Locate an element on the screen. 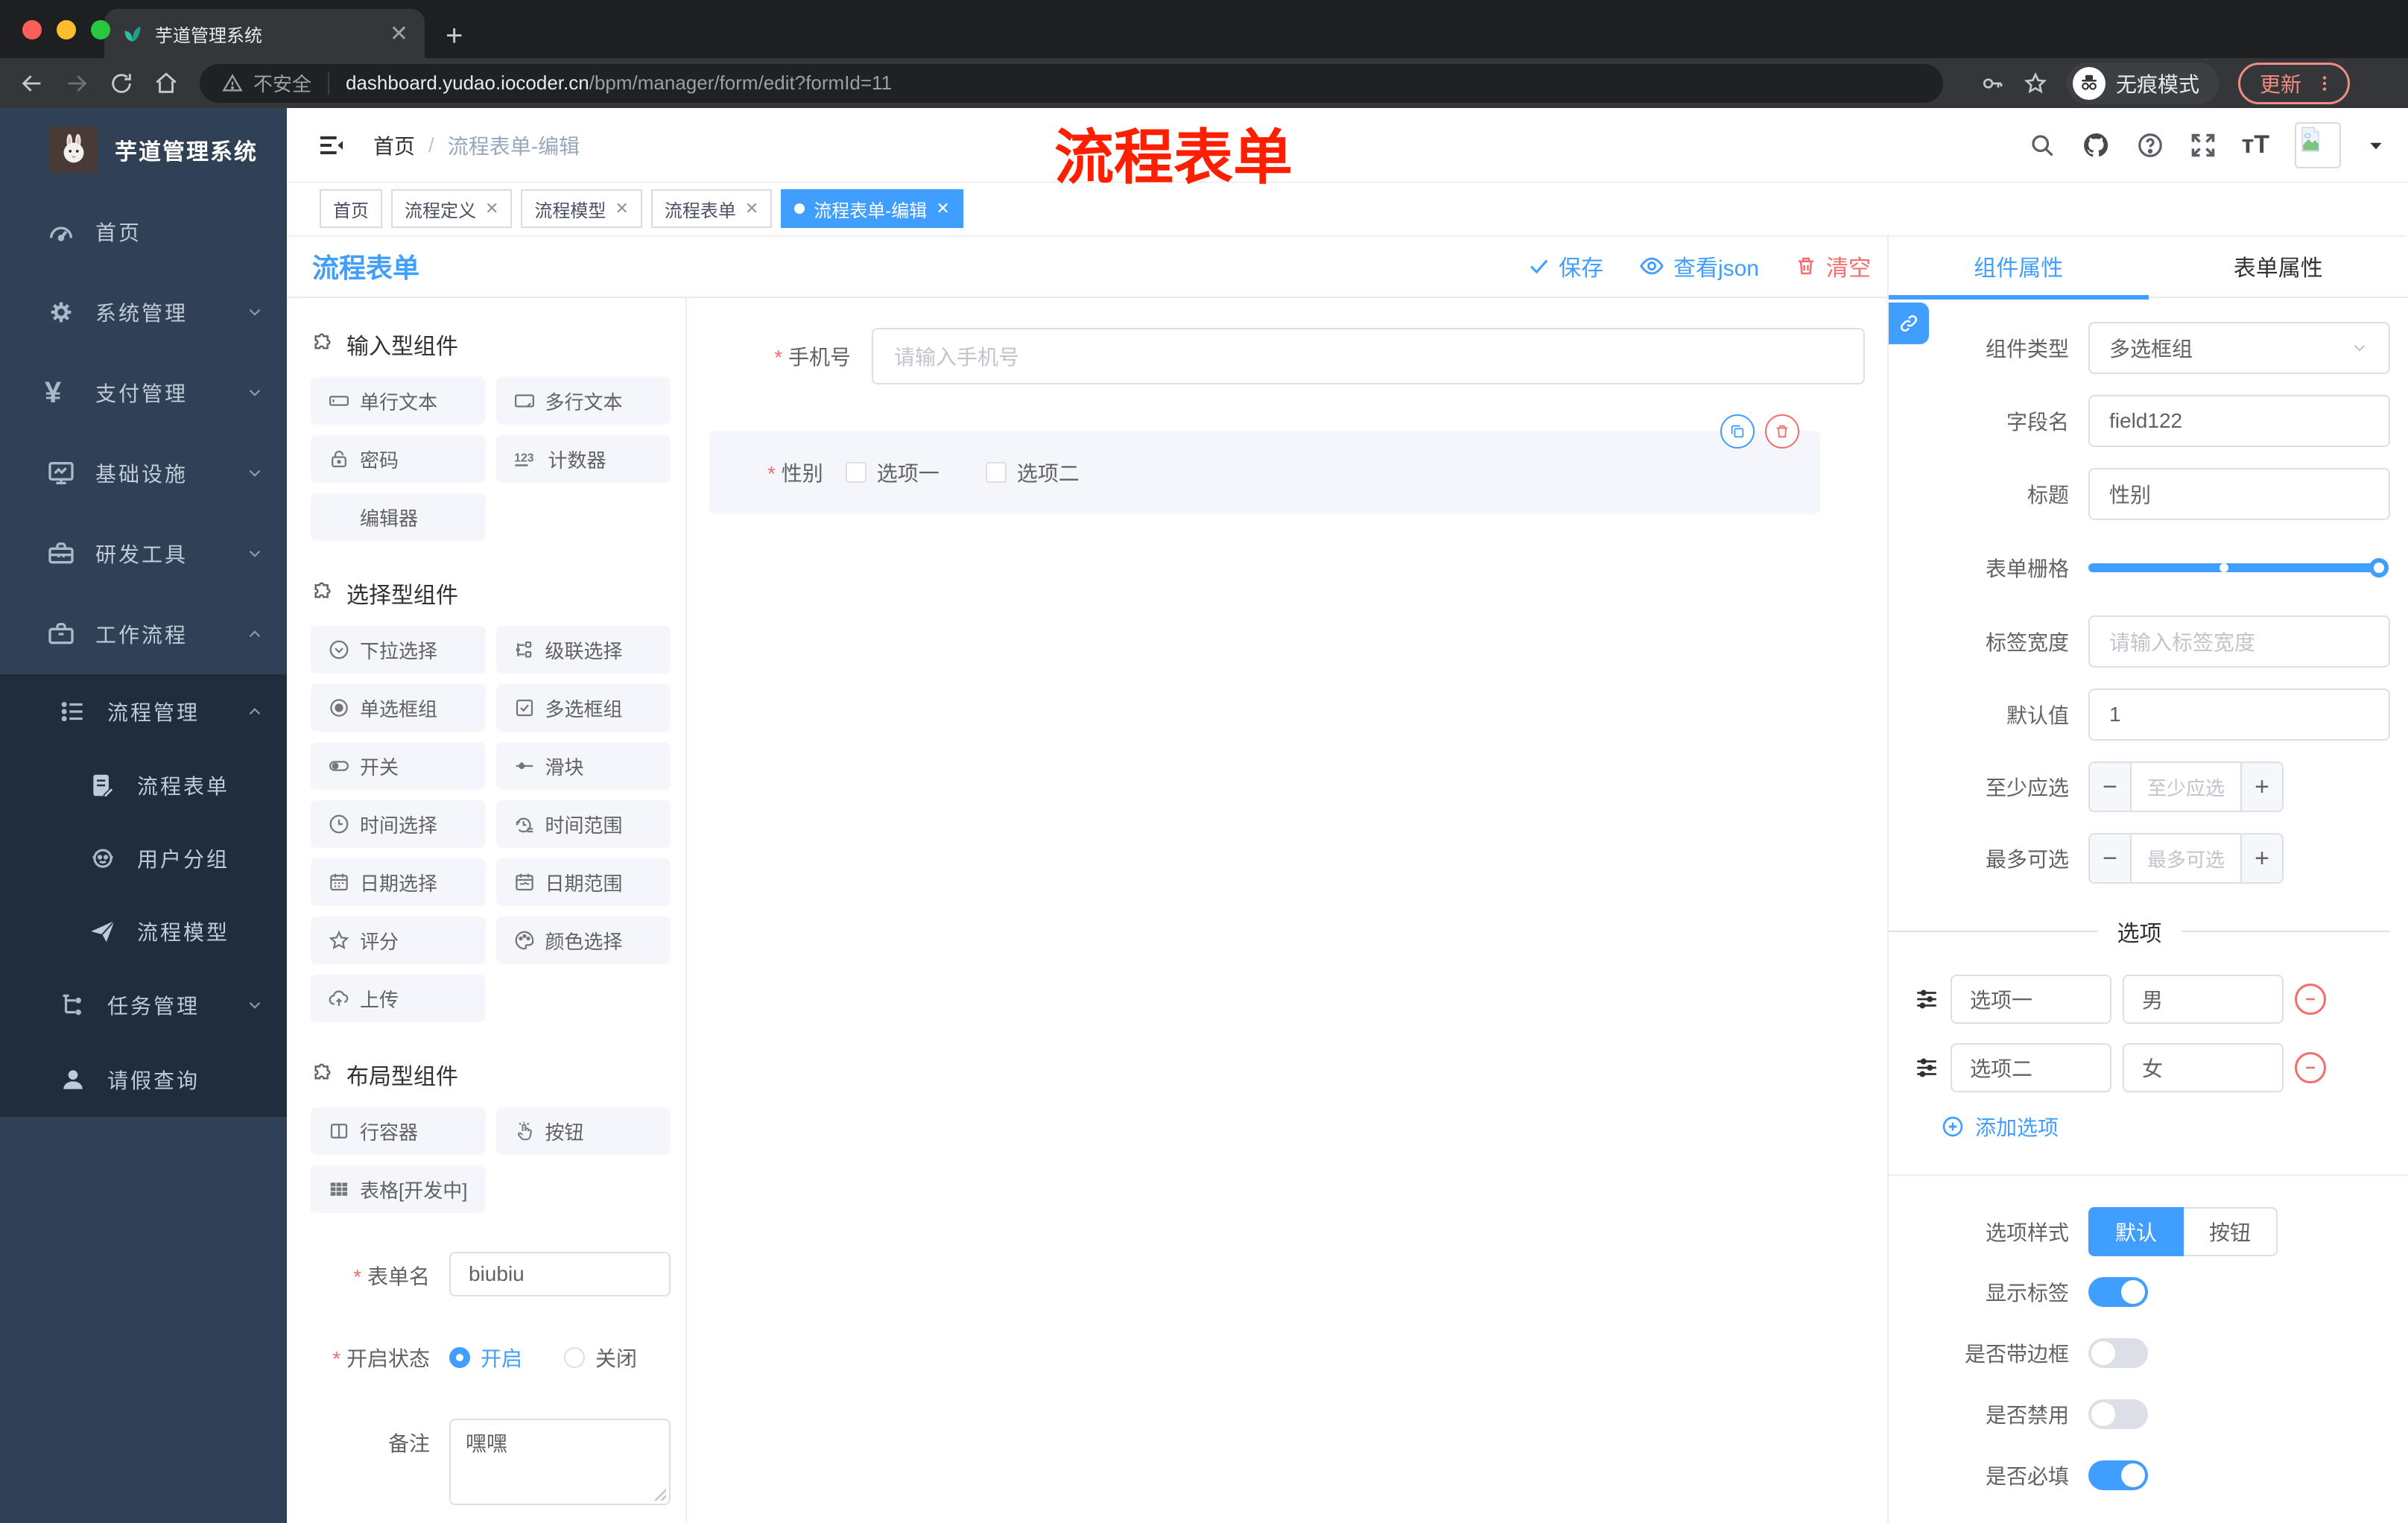 This screenshot has height=1523, width=2408. collapse-sidebar-icon is located at coordinates (331, 145).